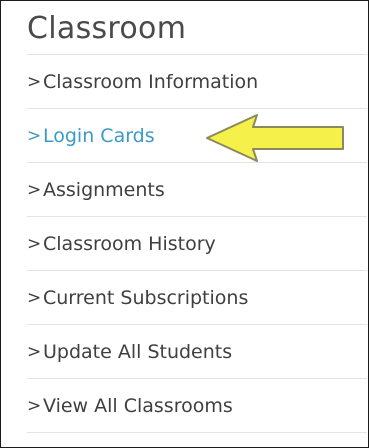  I want to click on menu-item-label: Classroom Information, so click(151, 81).